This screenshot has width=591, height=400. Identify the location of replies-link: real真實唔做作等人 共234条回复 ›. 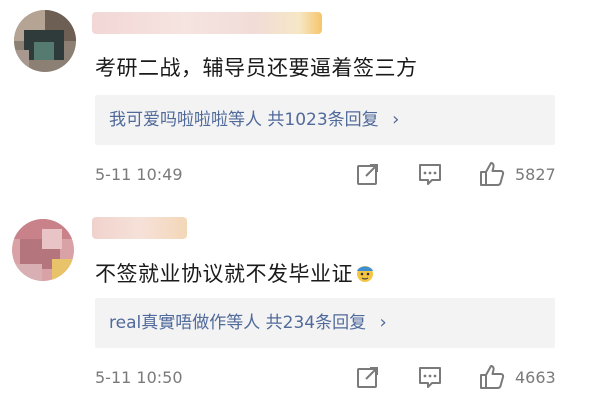
(325, 323).